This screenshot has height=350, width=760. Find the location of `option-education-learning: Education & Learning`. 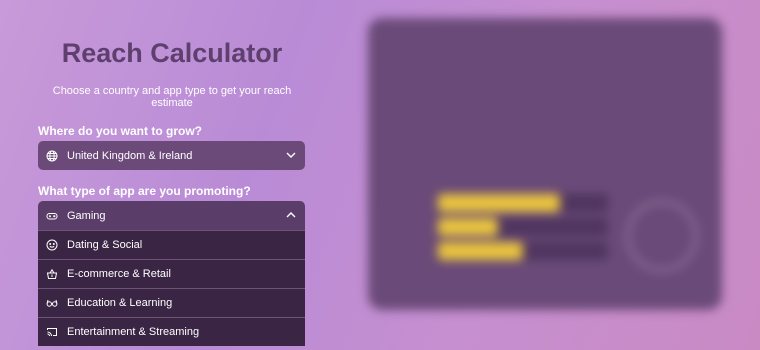

option-education-learning: Education & Learning is located at coordinates (171, 302).